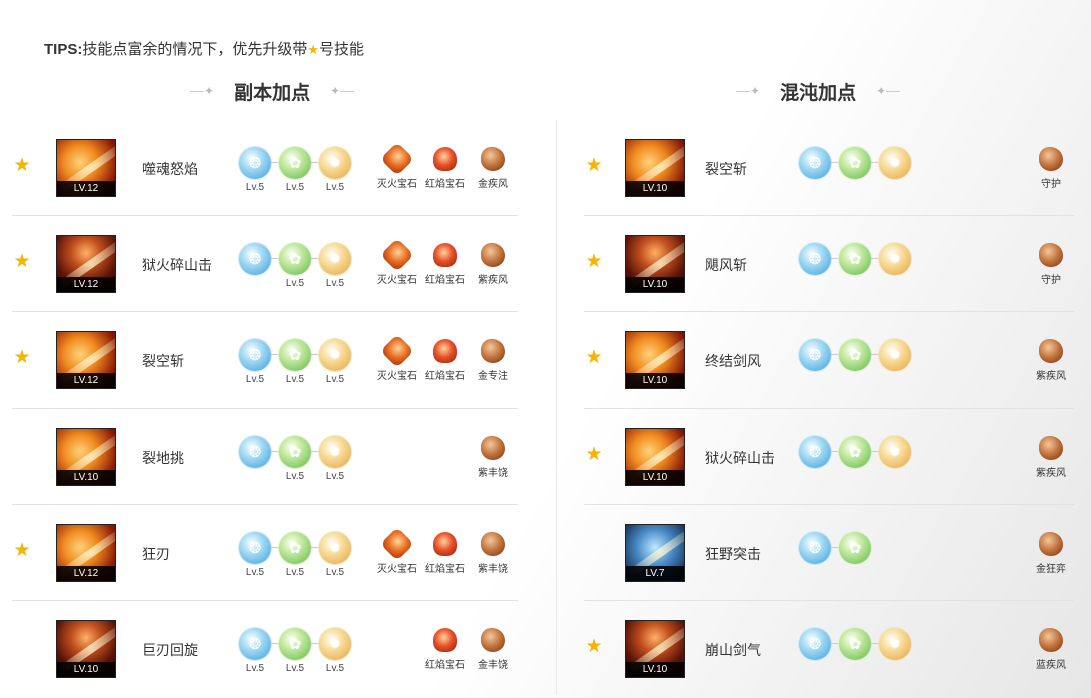 This screenshot has height=698, width=1091. What do you see at coordinates (86, 285) in the screenshot?
I see `skill-level: LV.12` at bounding box center [86, 285].